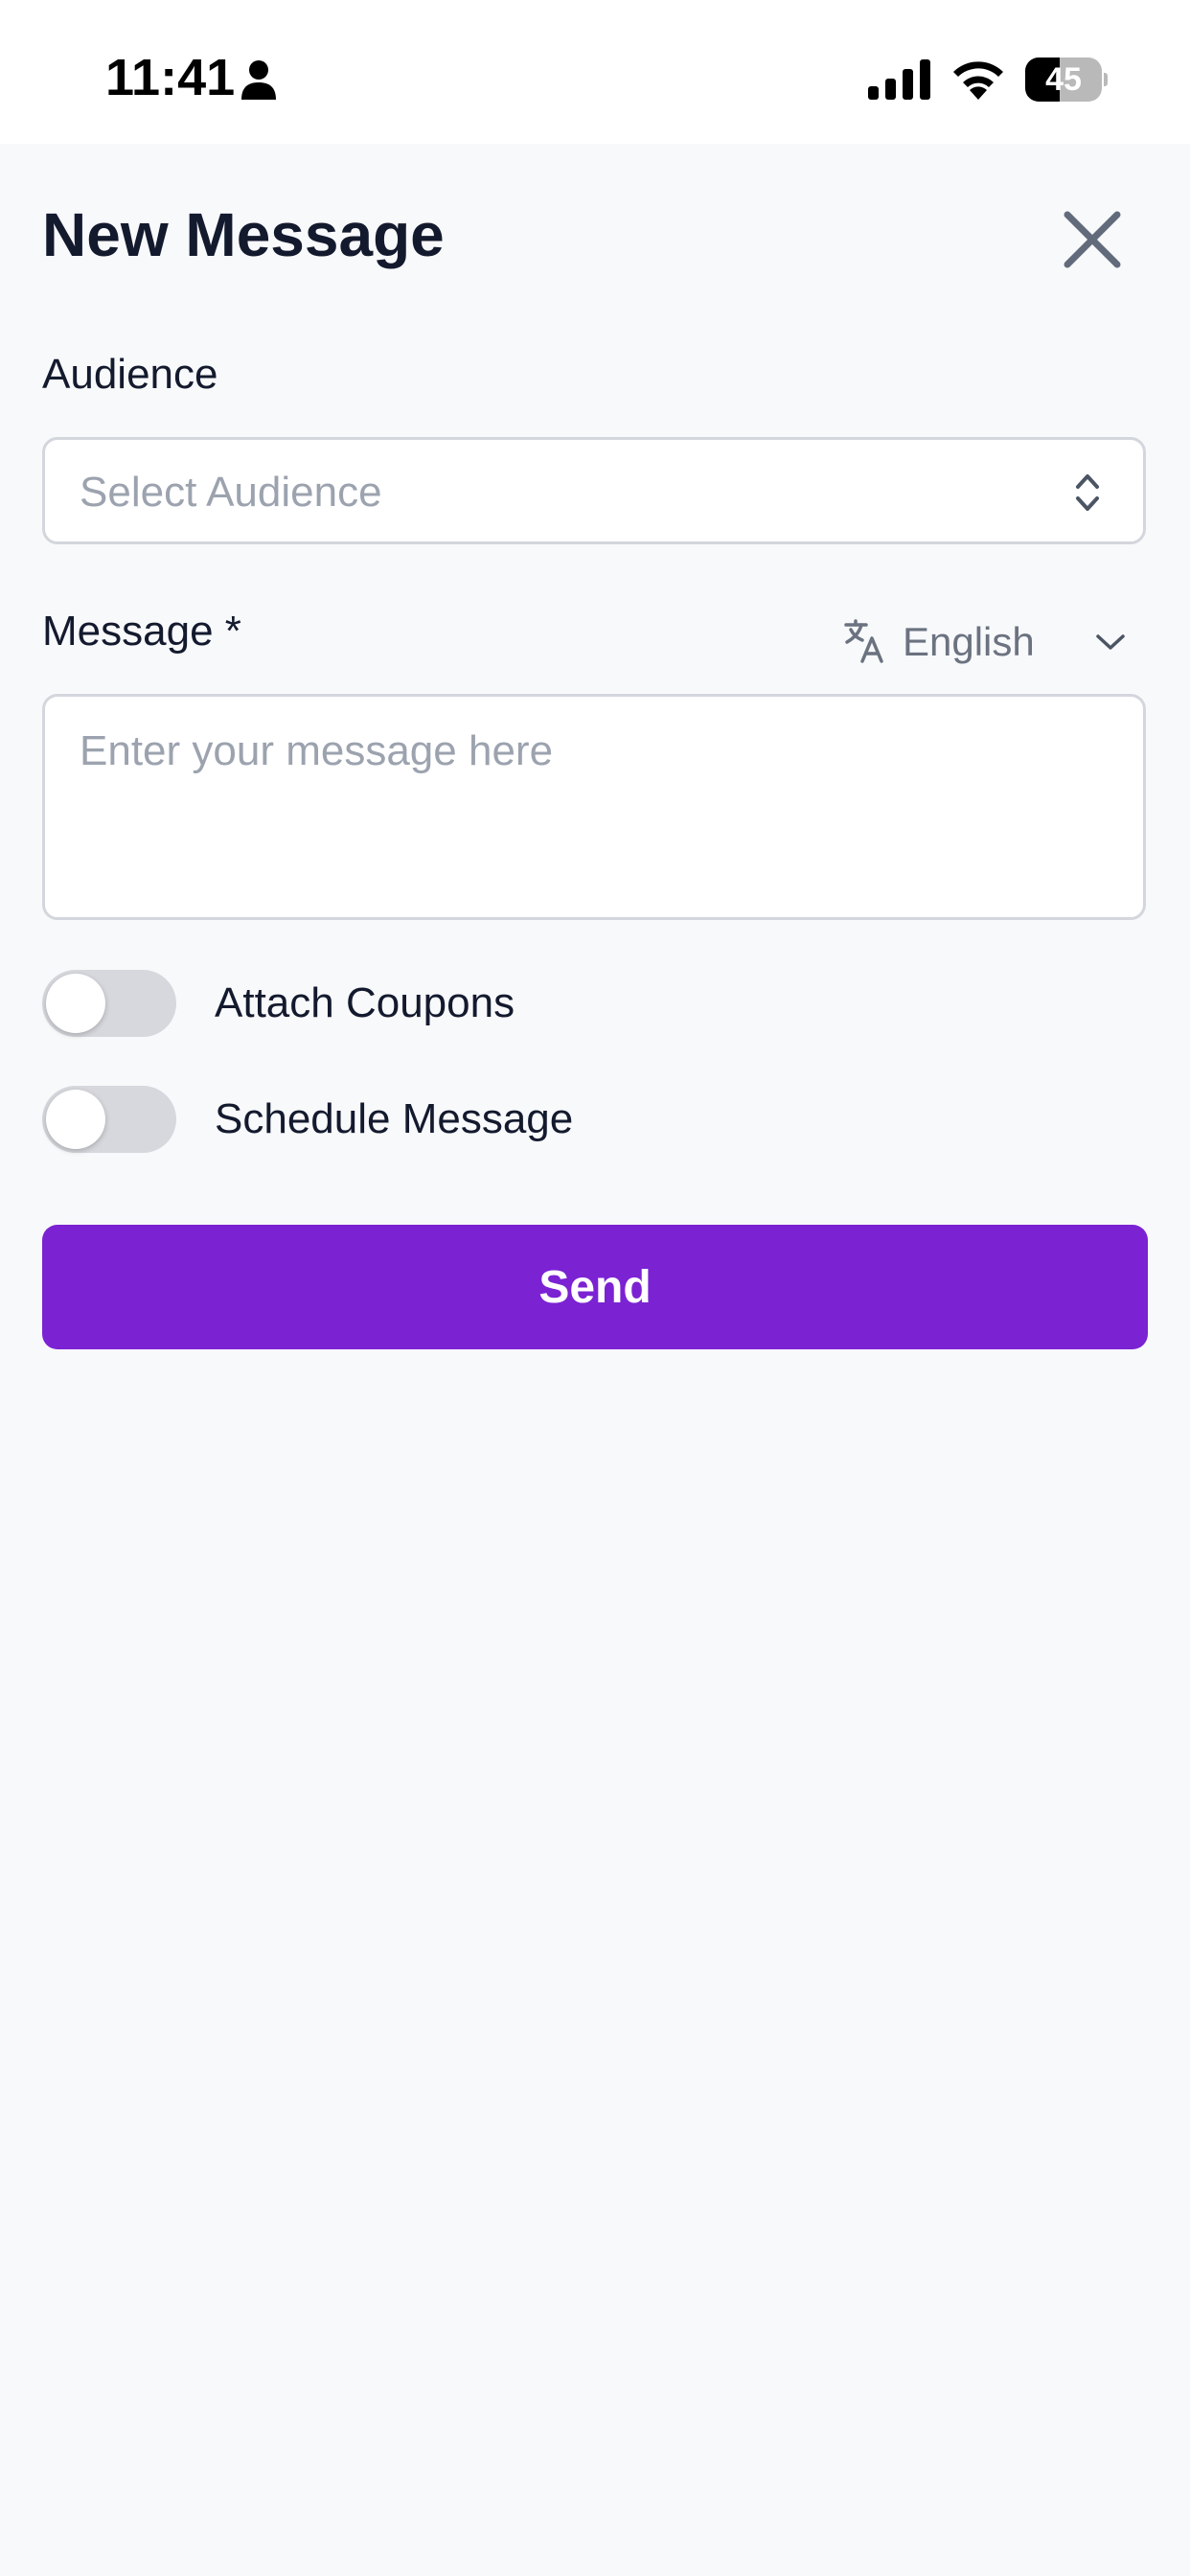 This screenshot has height=2576, width=1190. Describe the element at coordinates (109, 1004) in the screenshot. I see `attach-coupons-toggle` at that location.